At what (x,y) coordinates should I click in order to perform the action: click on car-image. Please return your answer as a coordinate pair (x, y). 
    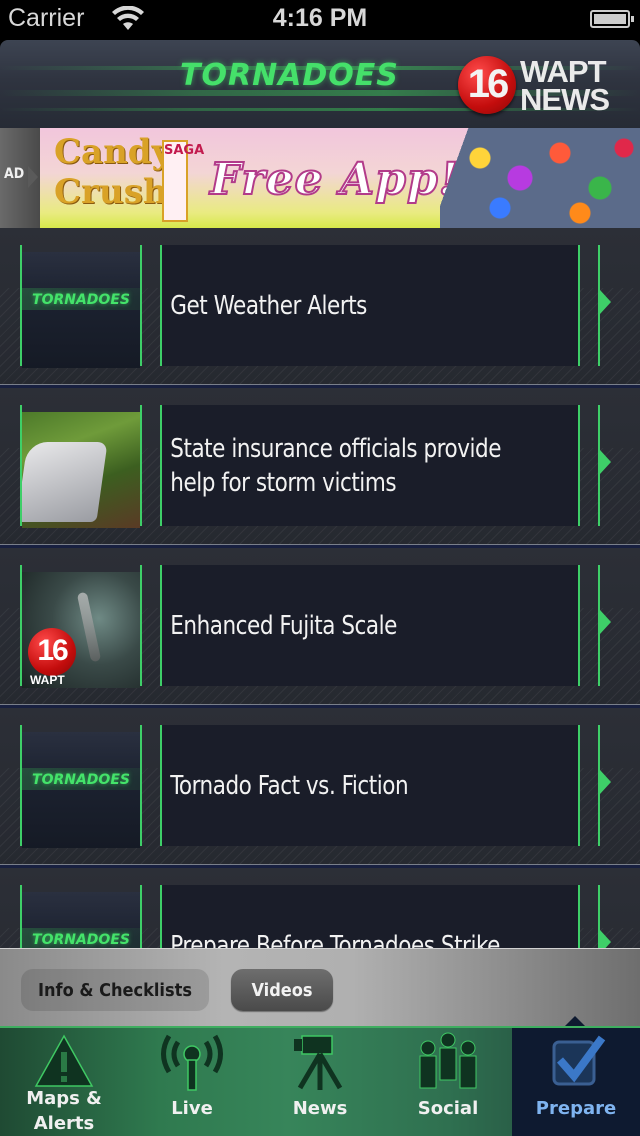
    Looking at the image, I should click on (65, 482).